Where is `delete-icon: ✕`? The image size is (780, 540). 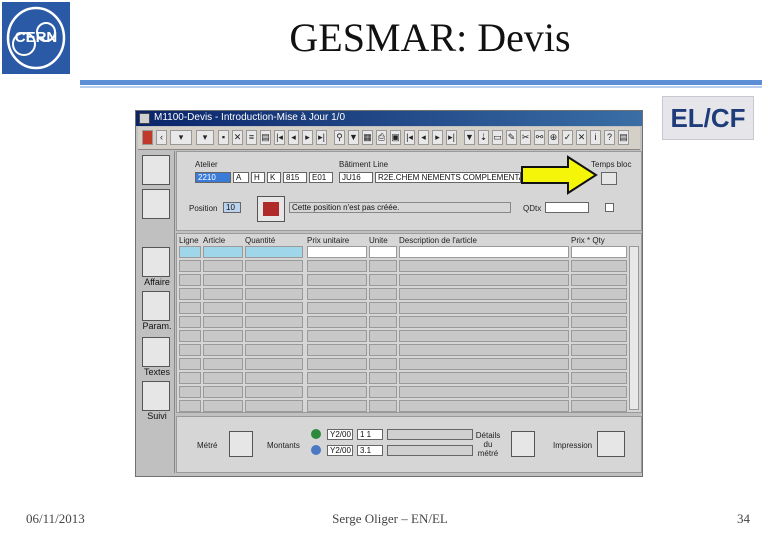
delete-icon: ✕ is located at coordinates (237, 137).